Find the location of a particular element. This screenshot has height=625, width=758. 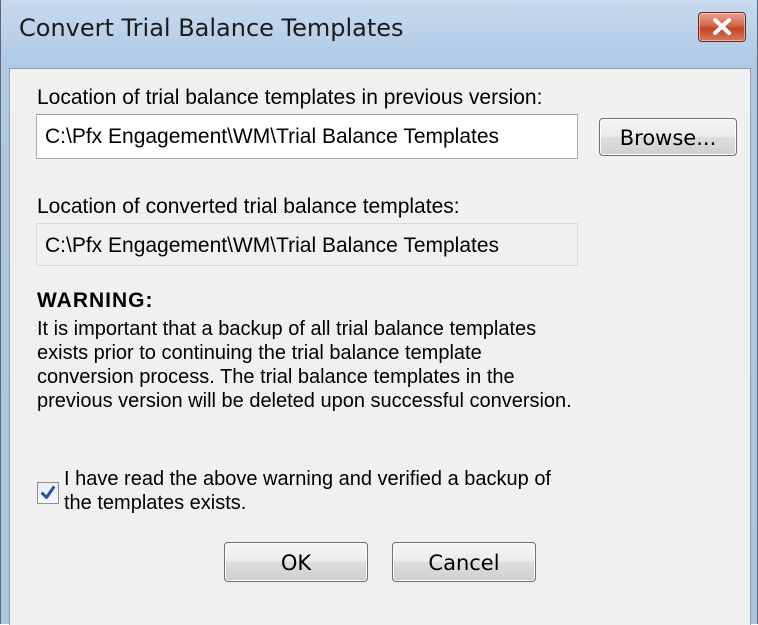

confirm-backup-checkbox is located at coordinates (48, 493).